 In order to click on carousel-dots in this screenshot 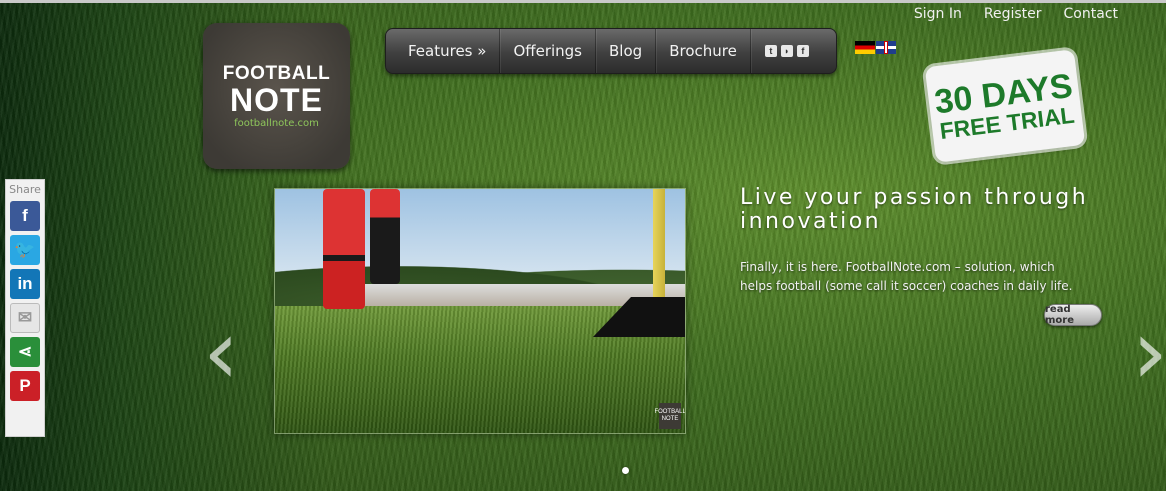, I will do `click(625, 470)`.